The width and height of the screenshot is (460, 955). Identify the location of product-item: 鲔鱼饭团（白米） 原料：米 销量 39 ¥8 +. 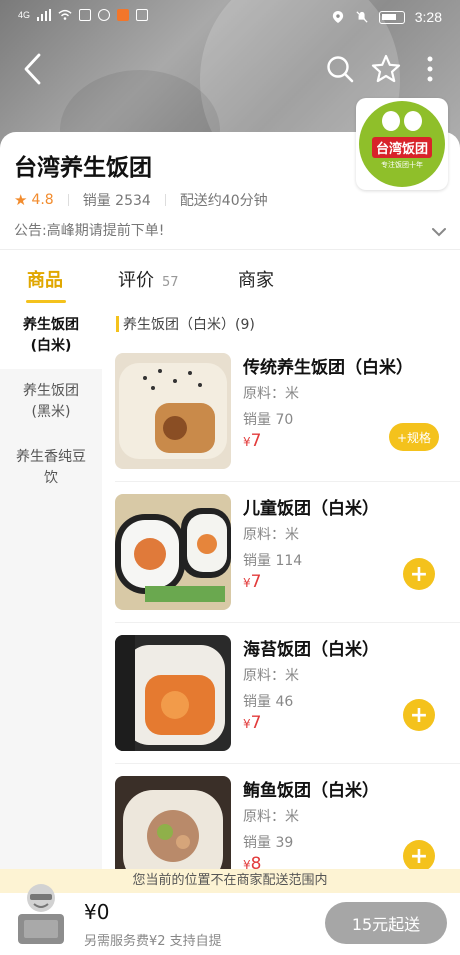
(281, 822).